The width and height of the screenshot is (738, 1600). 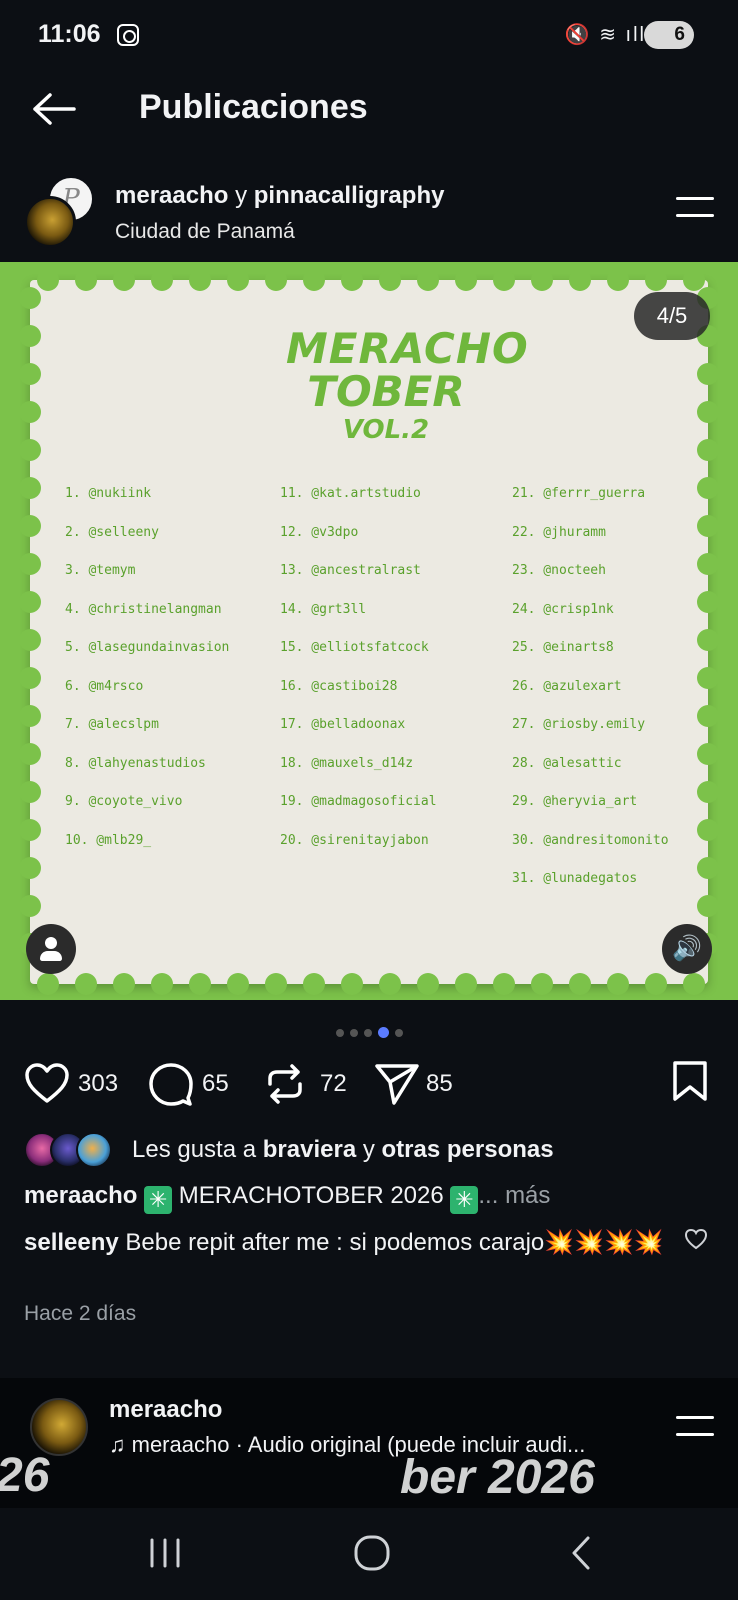 What do you see at coordinates (575, 801) in the screenshot?
I see `participant-entry: 29. @heryvia_art` at bounding box center [575, 801].